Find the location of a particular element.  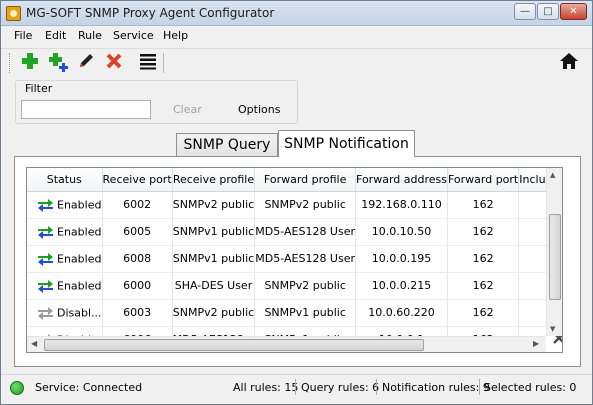

tab-snmp-query: SNMP Query is located at coordinates (227, 144).